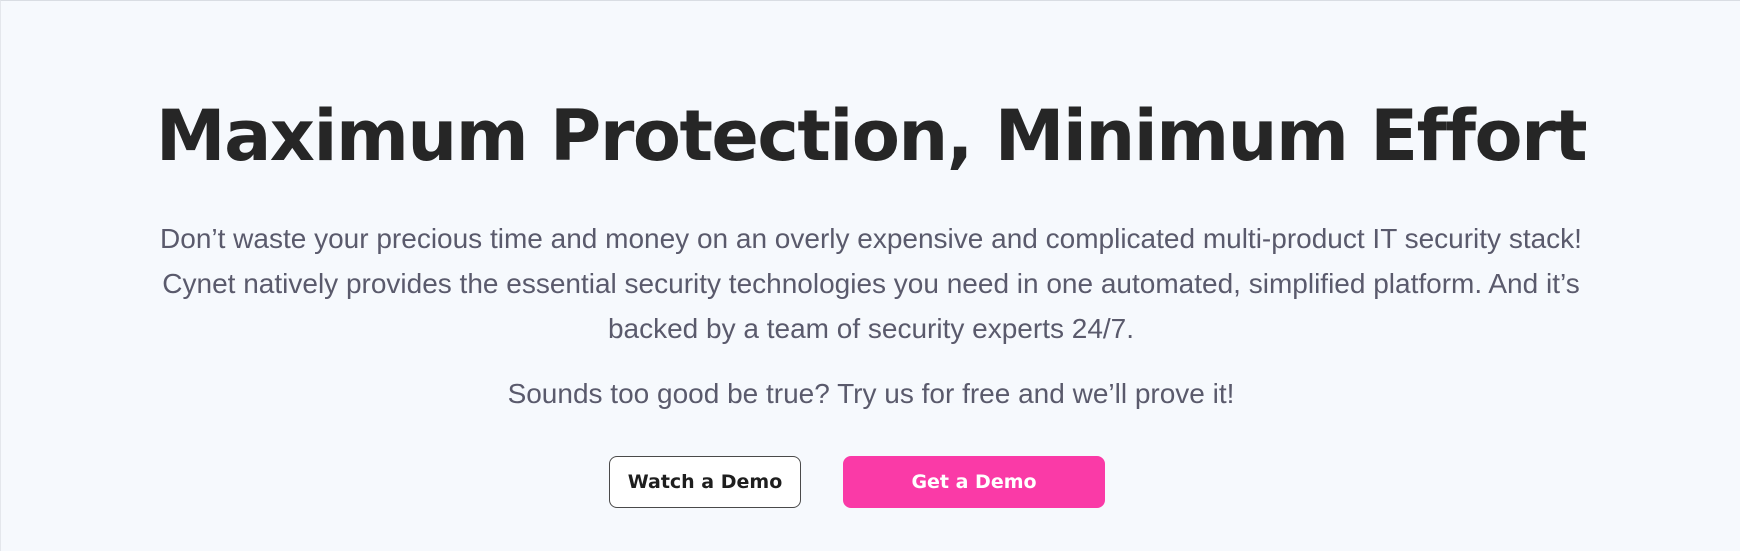 The width and height of the screenshot is (1740, 552). I want to click on hero-headline: Maximum Protection, Minimum Effort, so click(871, 136).